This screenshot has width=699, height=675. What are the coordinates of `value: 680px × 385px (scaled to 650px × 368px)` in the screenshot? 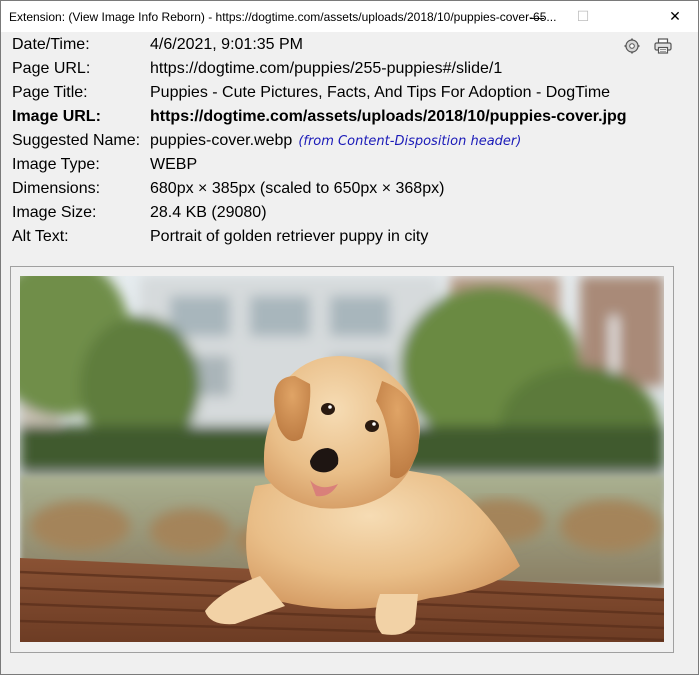 It's located at (297, 188).